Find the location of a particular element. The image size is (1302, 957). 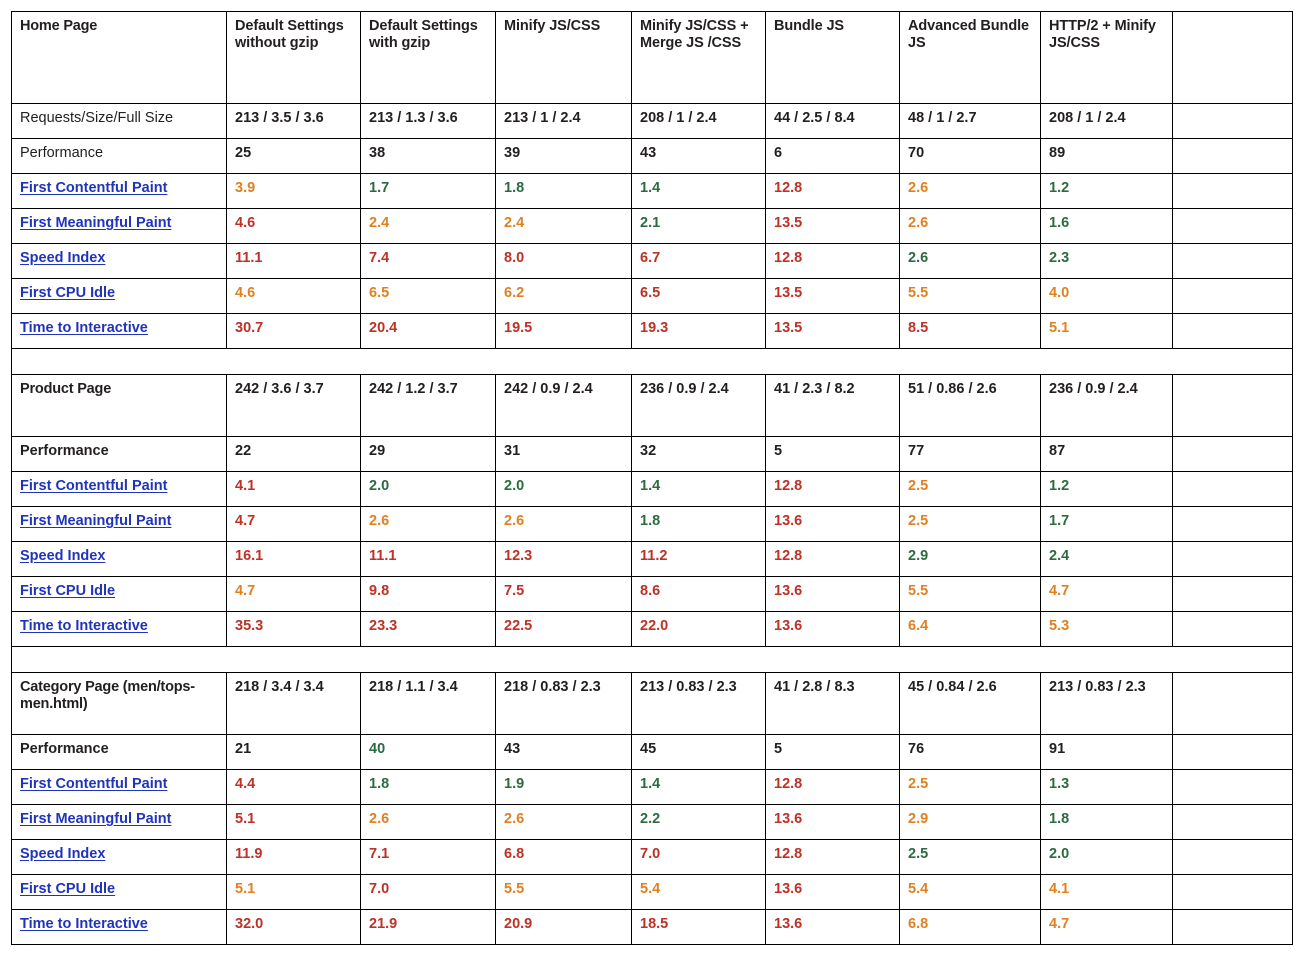

column-header-2: Default Settings with gzip is located at coordinates (428, 57).